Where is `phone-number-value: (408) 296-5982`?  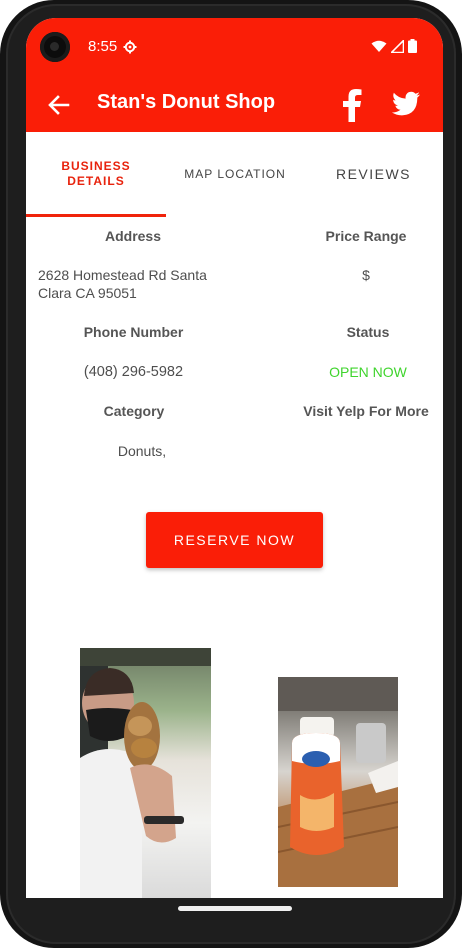 phone-number-value: (408) 296-5982 is located at coordinates (133, 372).